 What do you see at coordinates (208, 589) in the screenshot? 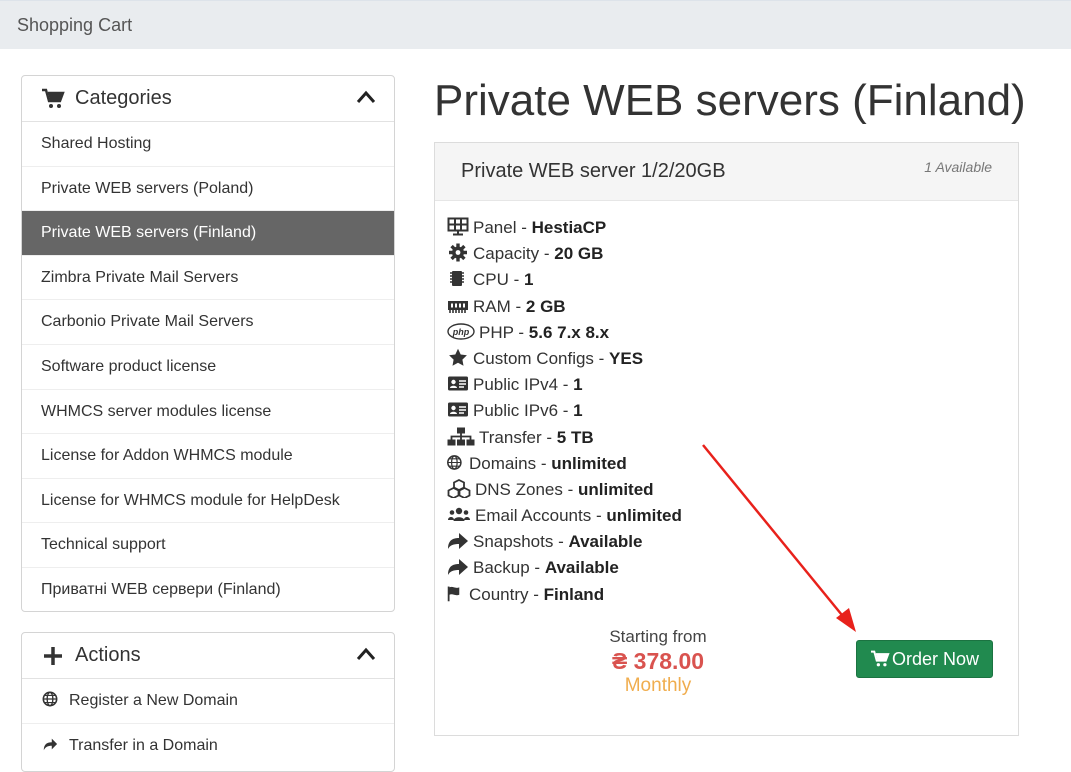
I see `category-private-web-finland-ua: Приватні WEB сервери (Finland)` at bounding box center [208, 589].